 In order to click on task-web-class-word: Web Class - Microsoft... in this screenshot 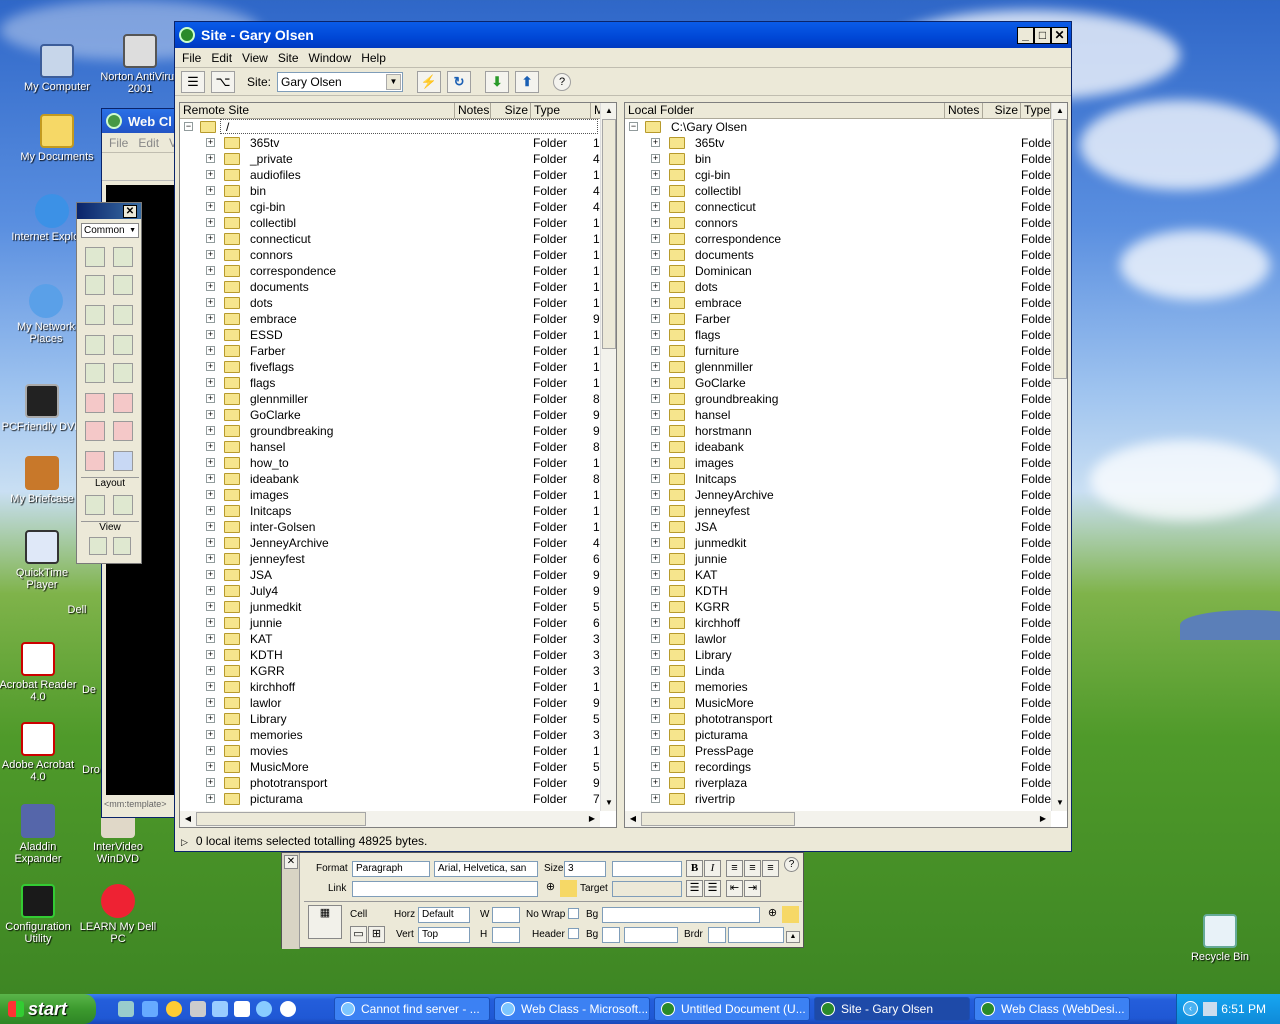, I will do `click(572, 1009)`.